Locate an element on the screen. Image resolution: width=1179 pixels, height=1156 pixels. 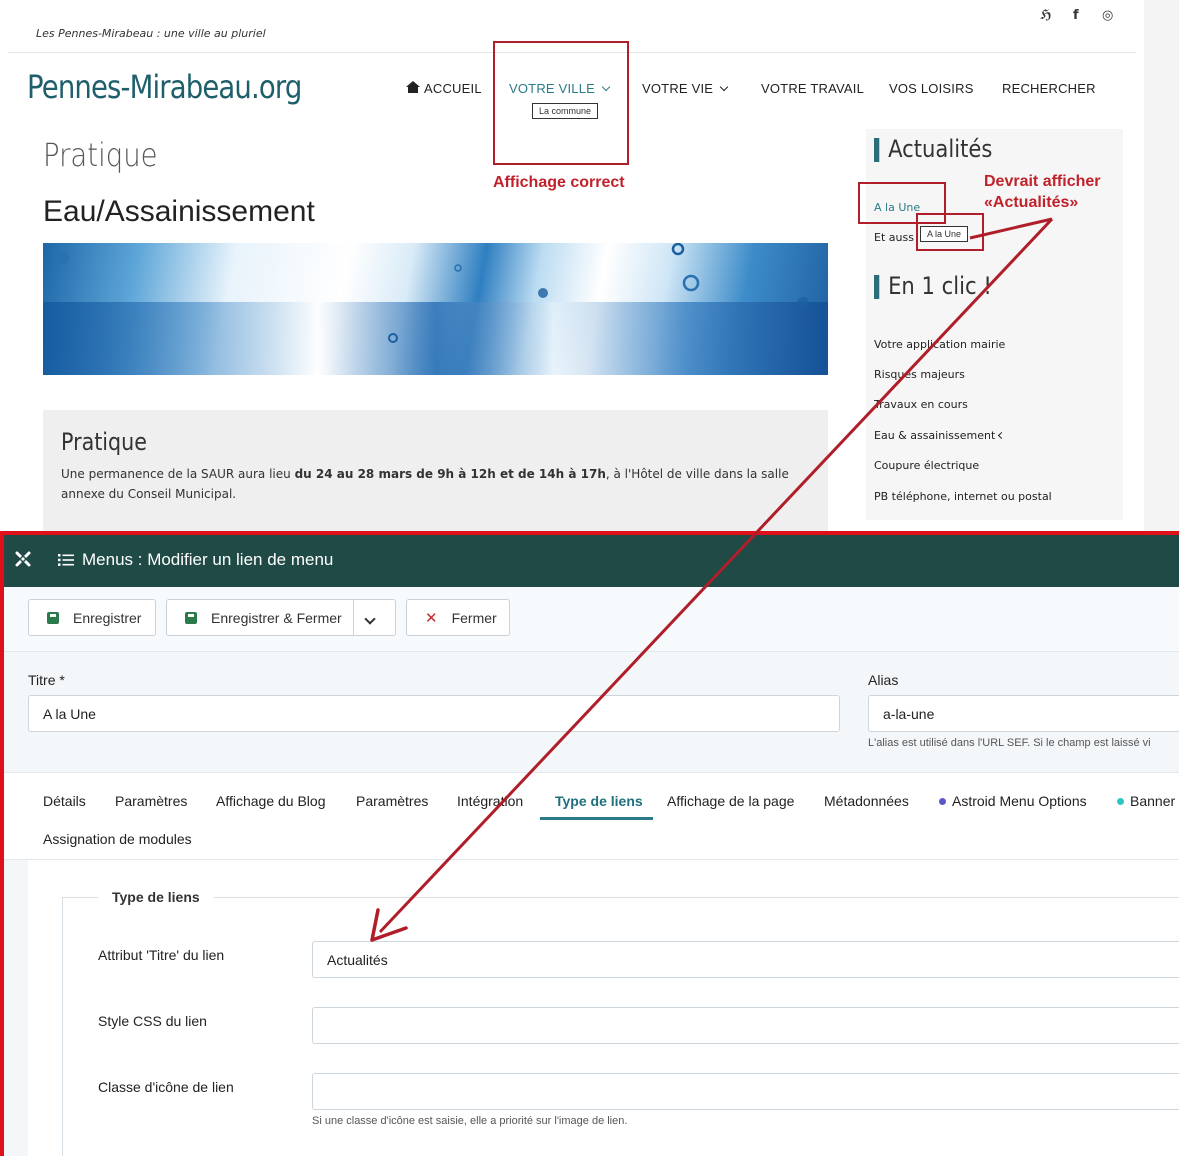
accessibility-icon: ℌ is located at coordinates (1046, 15).